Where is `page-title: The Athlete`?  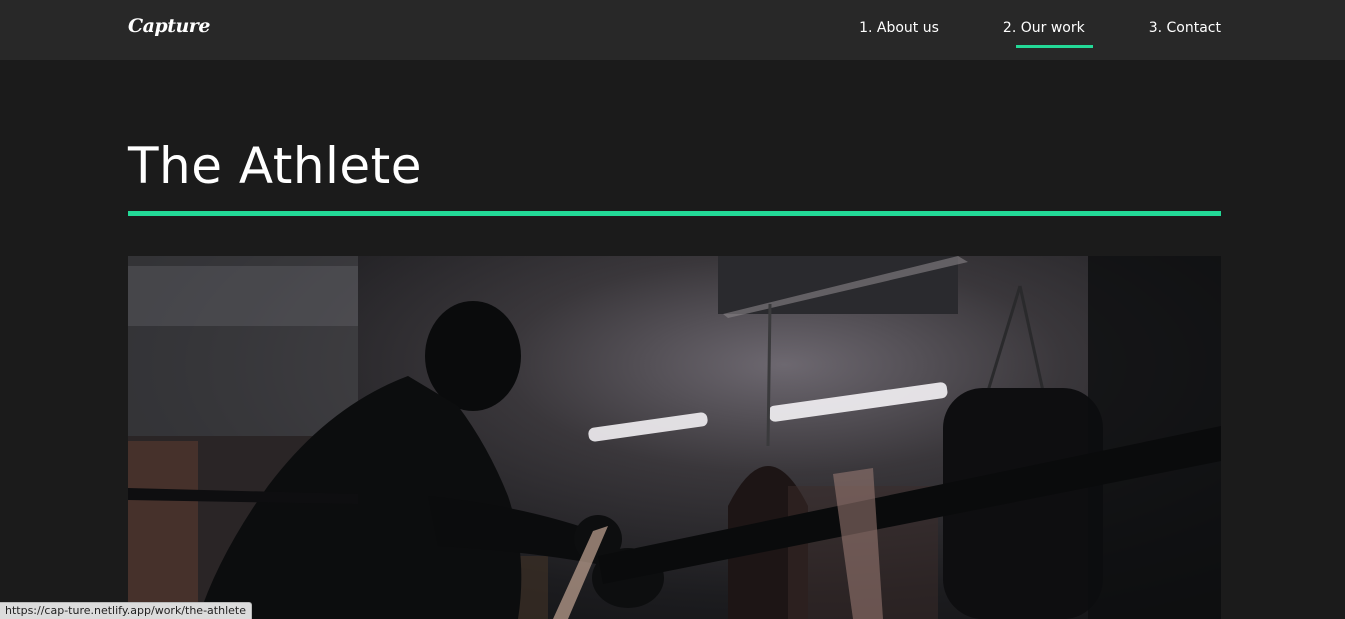
page-title: The Athlete is located at coordinates (275, 166).